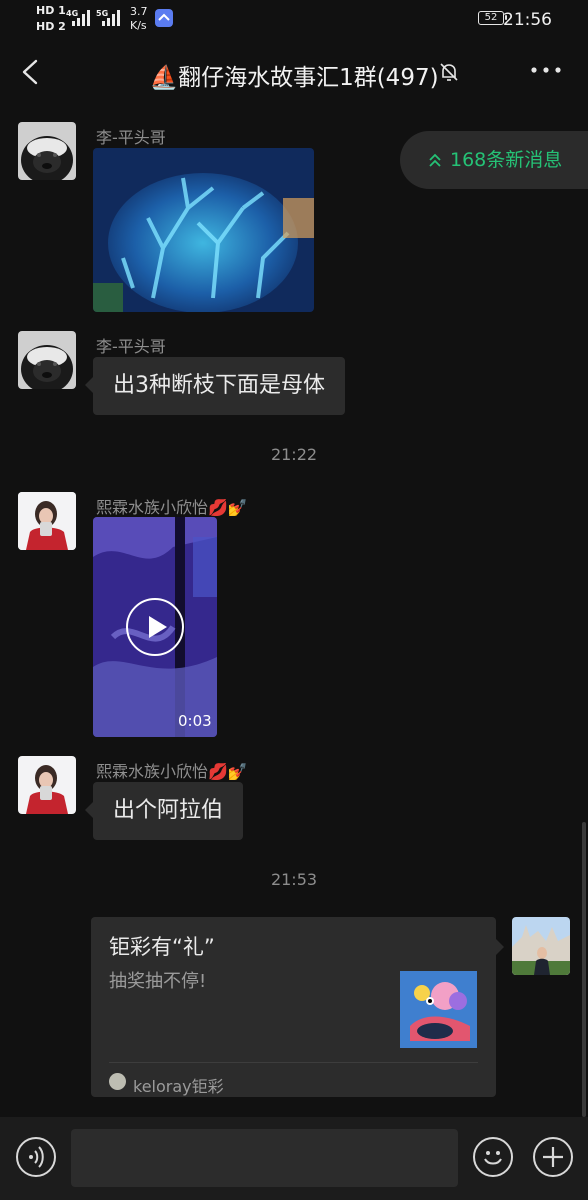 This screenshot has width=588, height=1200. What do you see at coordinates (449, 72) in the screenshot?
I see `mute-bell-icon` at bounding box center [449, 72].